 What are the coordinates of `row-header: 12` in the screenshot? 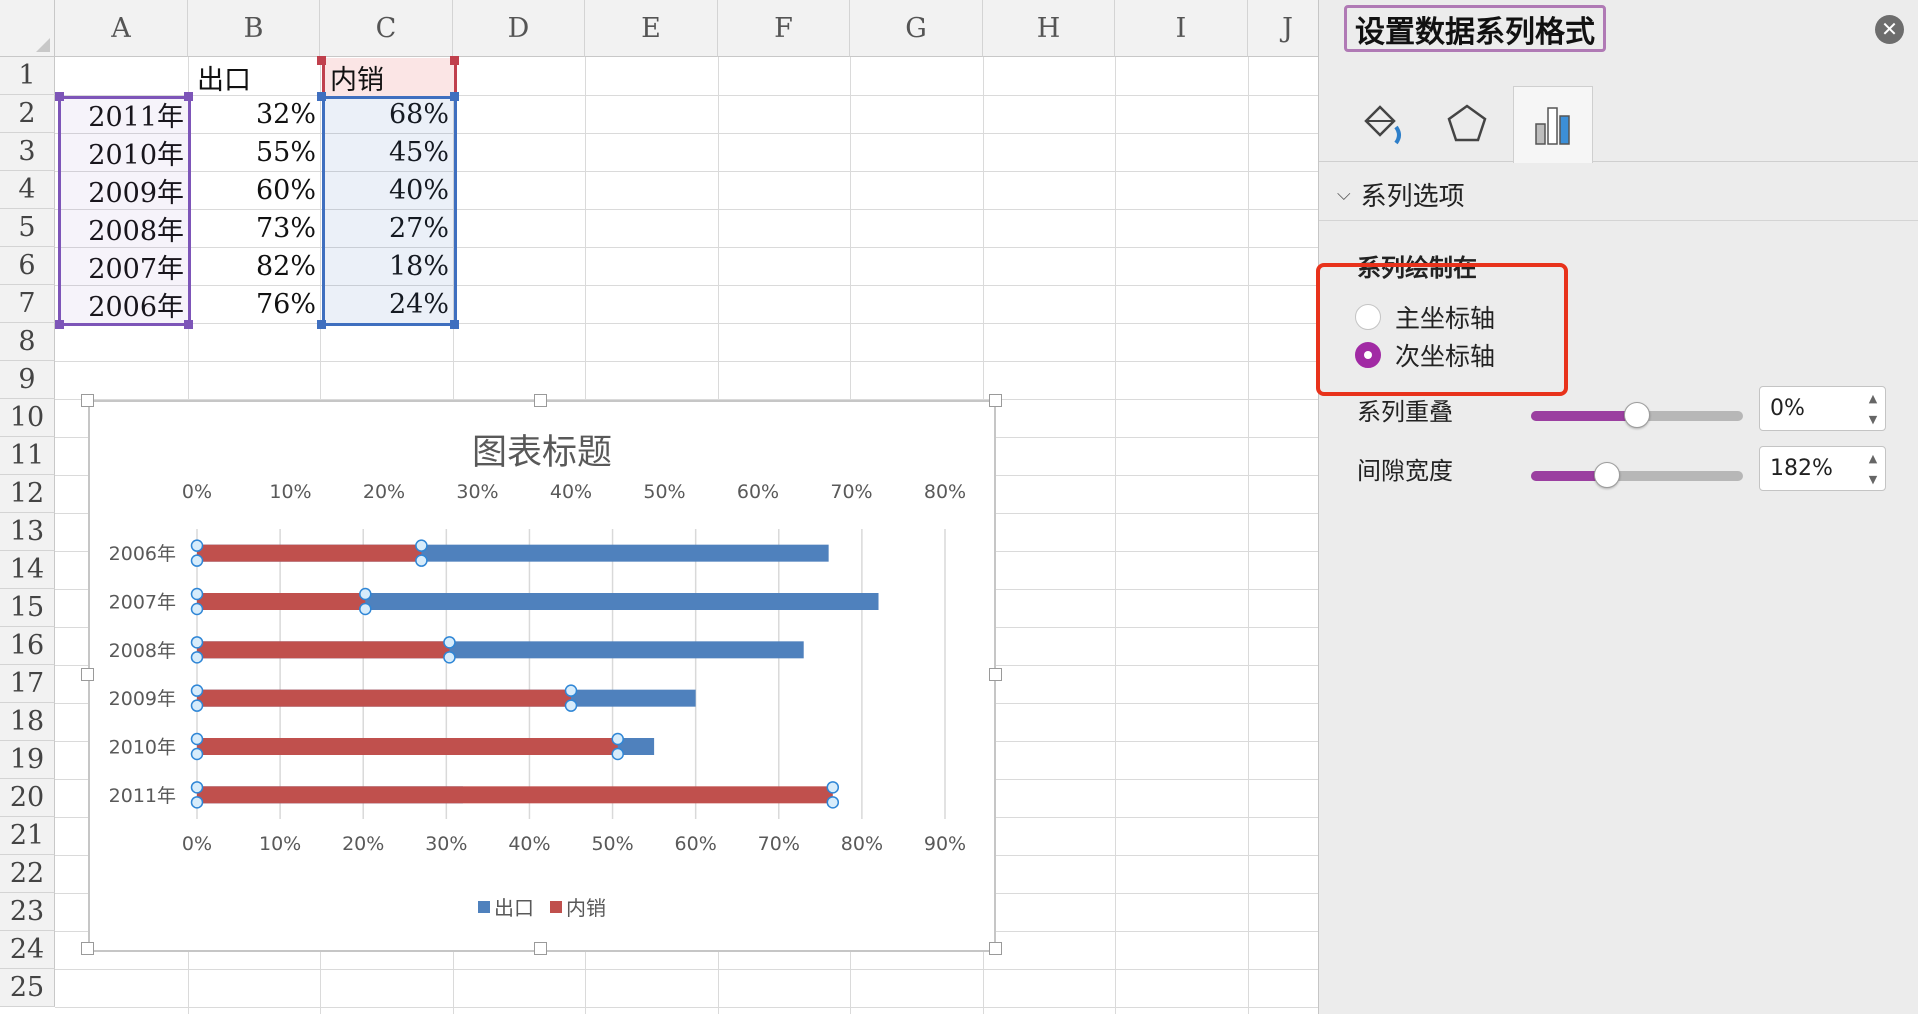 It's located at (27, 494).